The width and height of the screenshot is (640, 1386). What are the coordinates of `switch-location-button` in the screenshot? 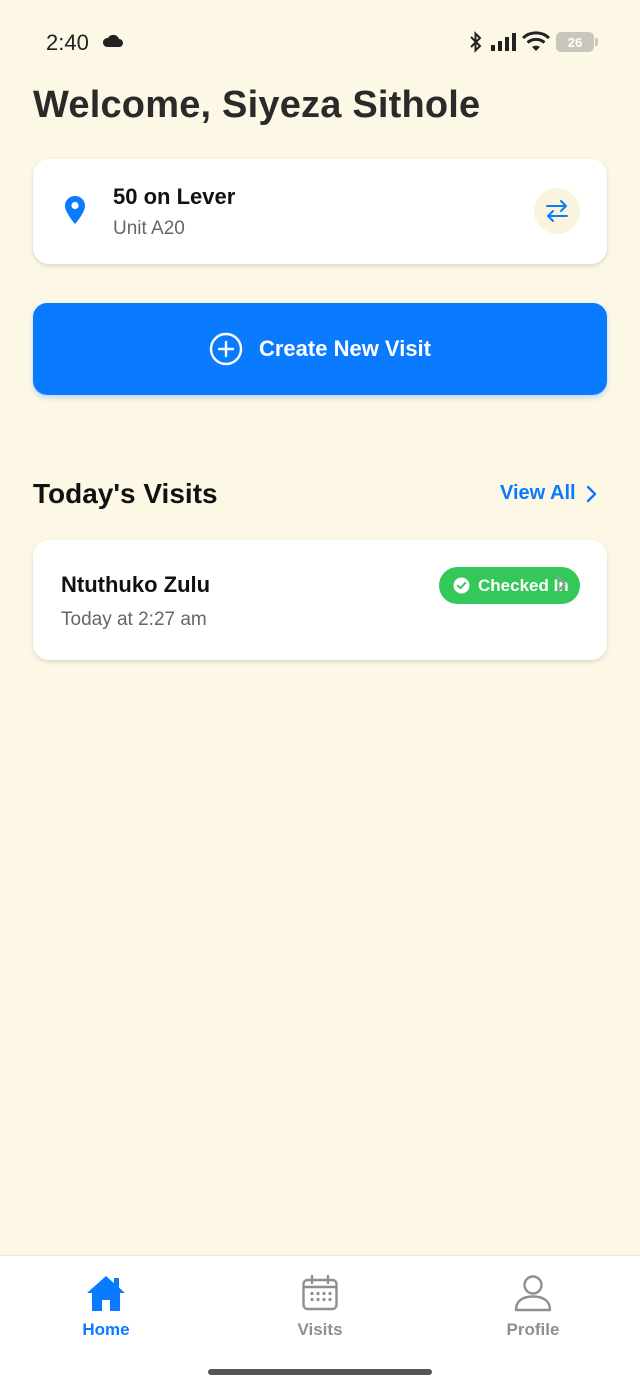 It's located at (557, 211).